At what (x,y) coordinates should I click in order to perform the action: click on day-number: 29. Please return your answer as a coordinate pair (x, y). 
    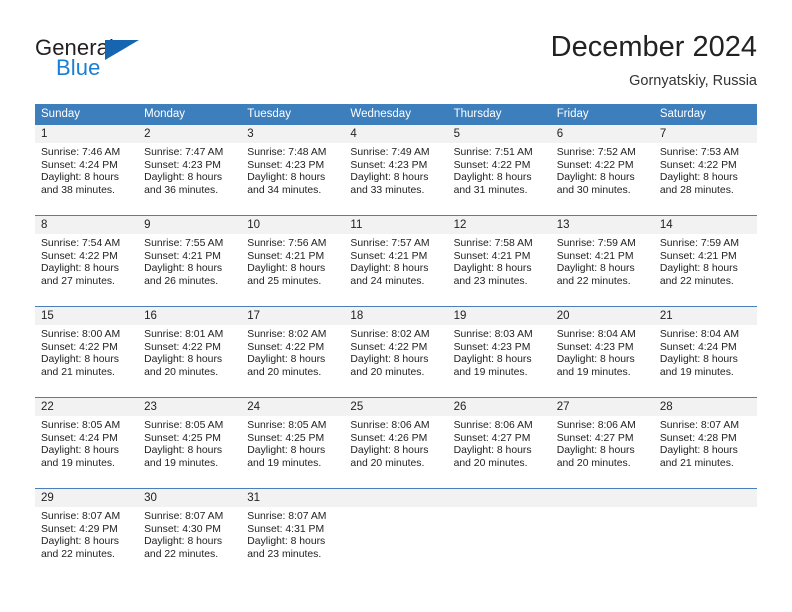
    Looking at the image, I should click on (87, 498).